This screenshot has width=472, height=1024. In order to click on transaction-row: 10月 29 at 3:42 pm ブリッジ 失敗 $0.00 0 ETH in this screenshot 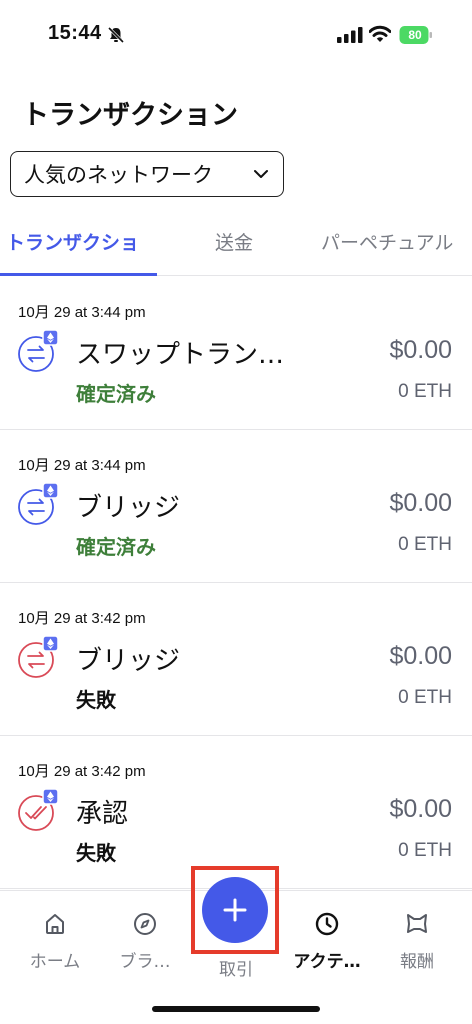, I will do `click(236, 659)`.